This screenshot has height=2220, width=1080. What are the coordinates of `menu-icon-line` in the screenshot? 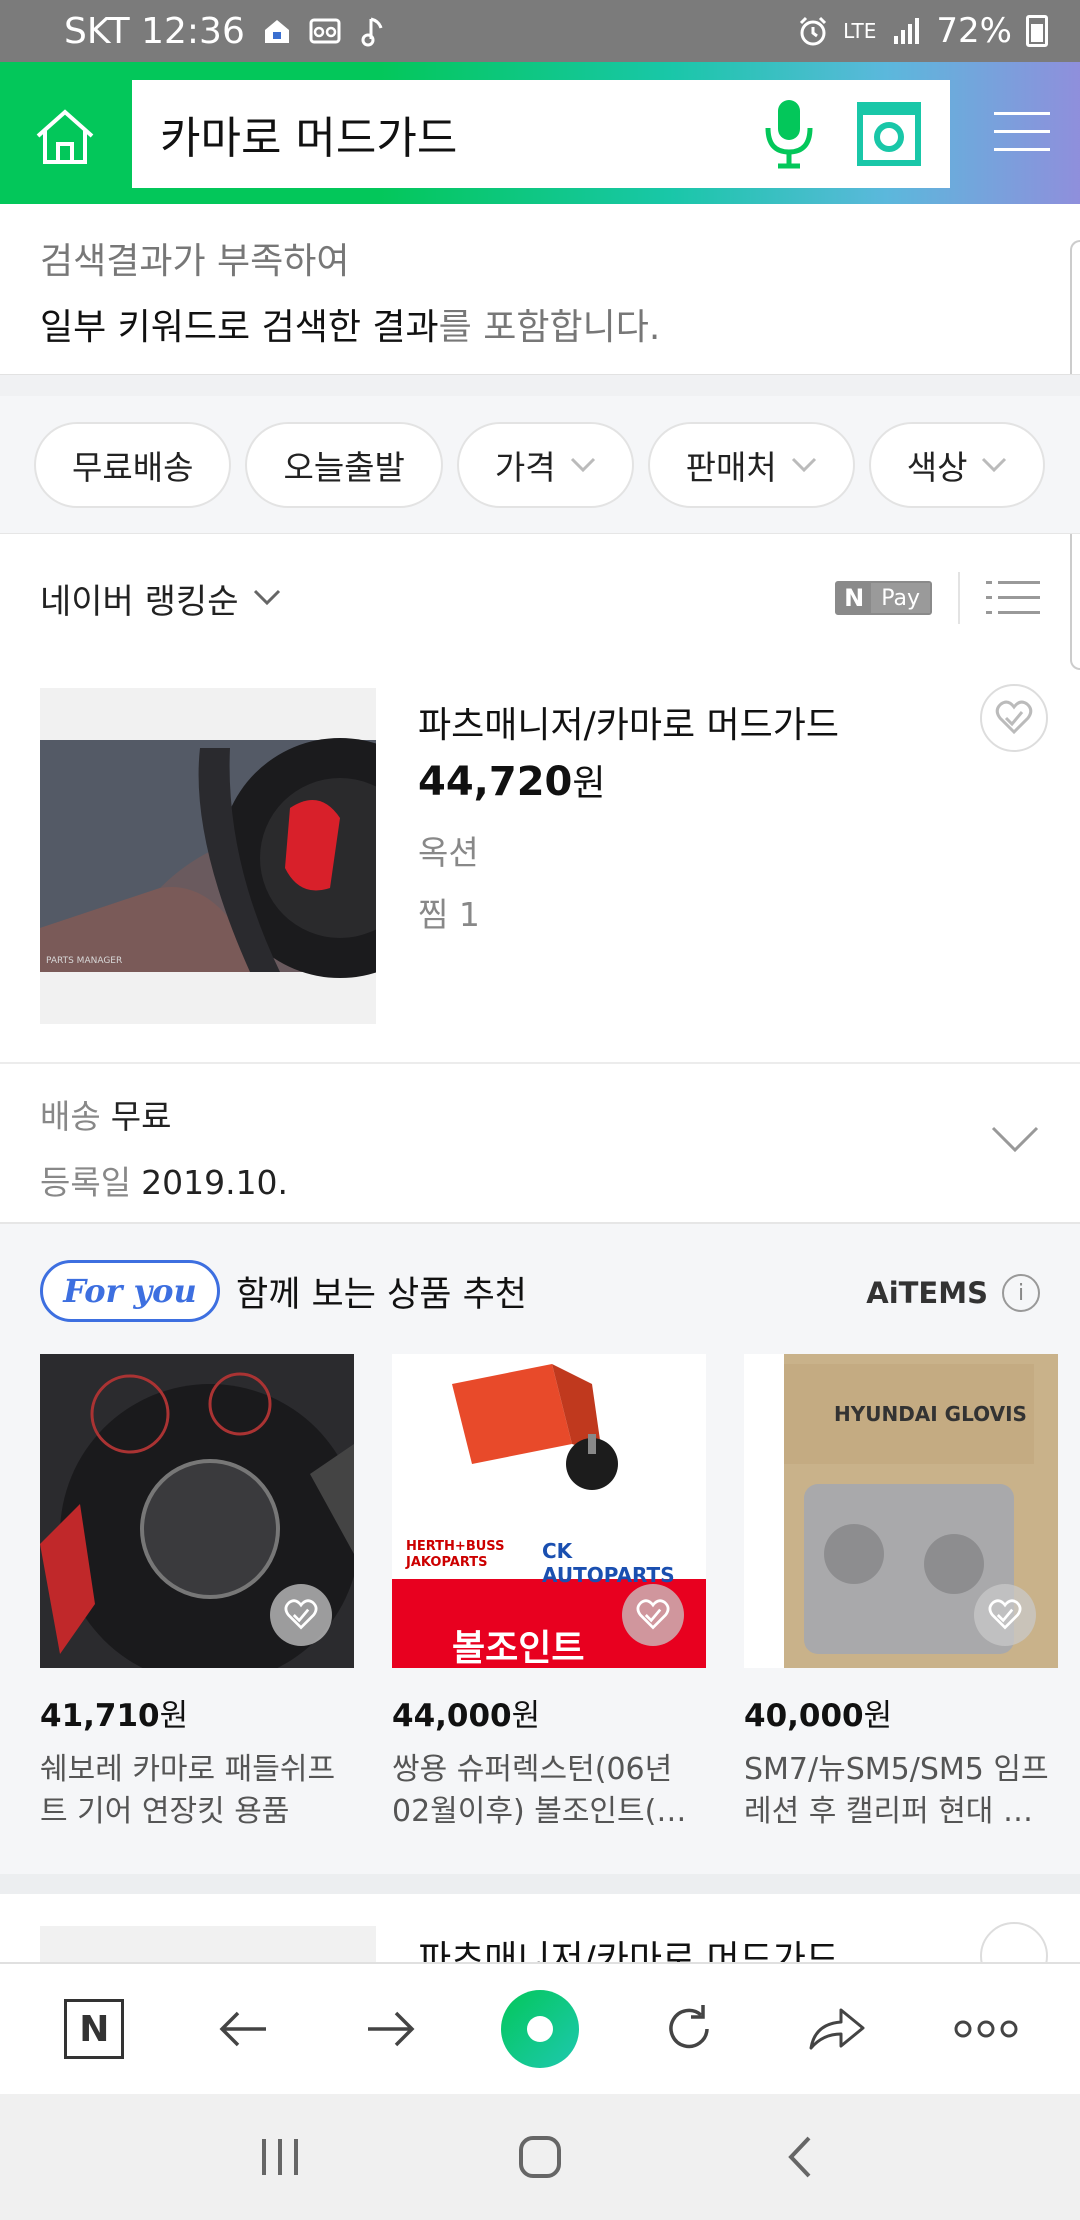 It's located at (1022, 149).